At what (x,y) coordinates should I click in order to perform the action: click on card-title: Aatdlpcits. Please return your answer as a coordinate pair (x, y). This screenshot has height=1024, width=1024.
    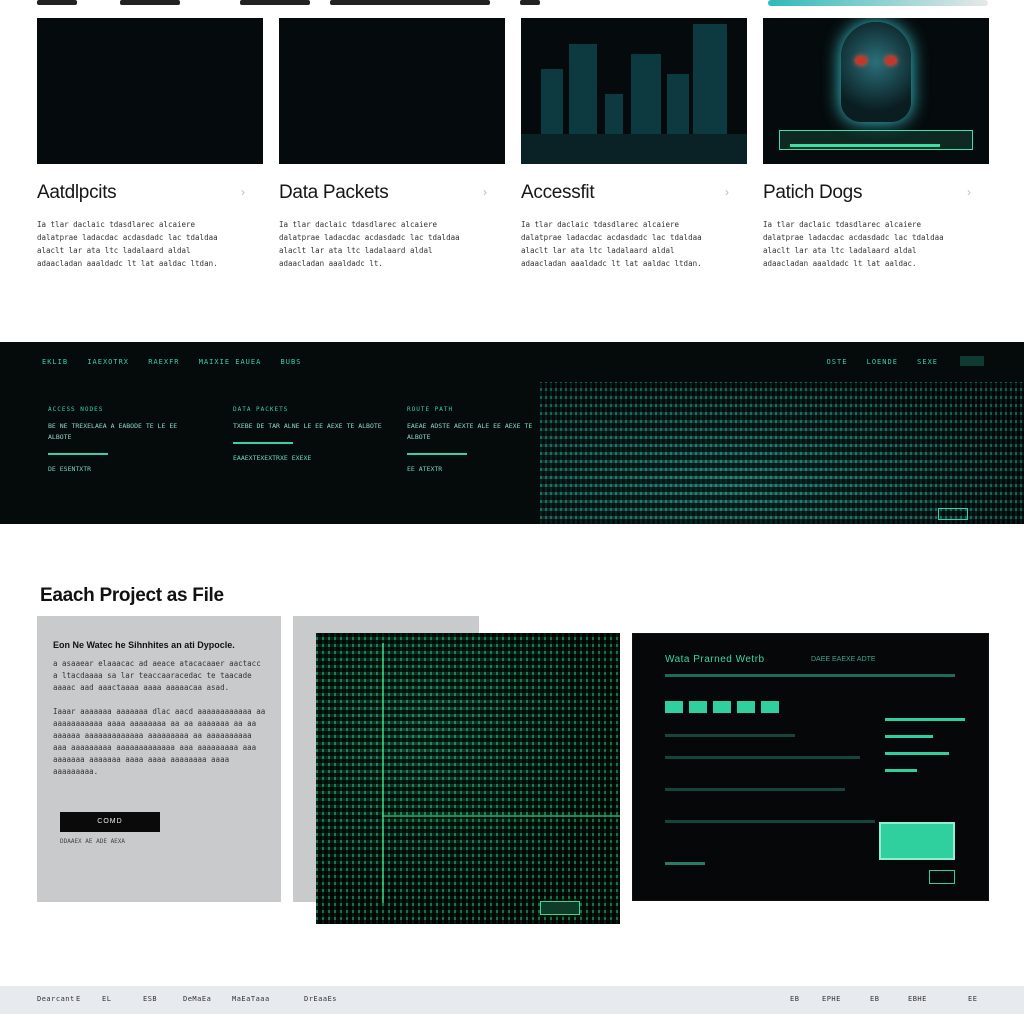
    Looking at the image, I should click on (150, 193).